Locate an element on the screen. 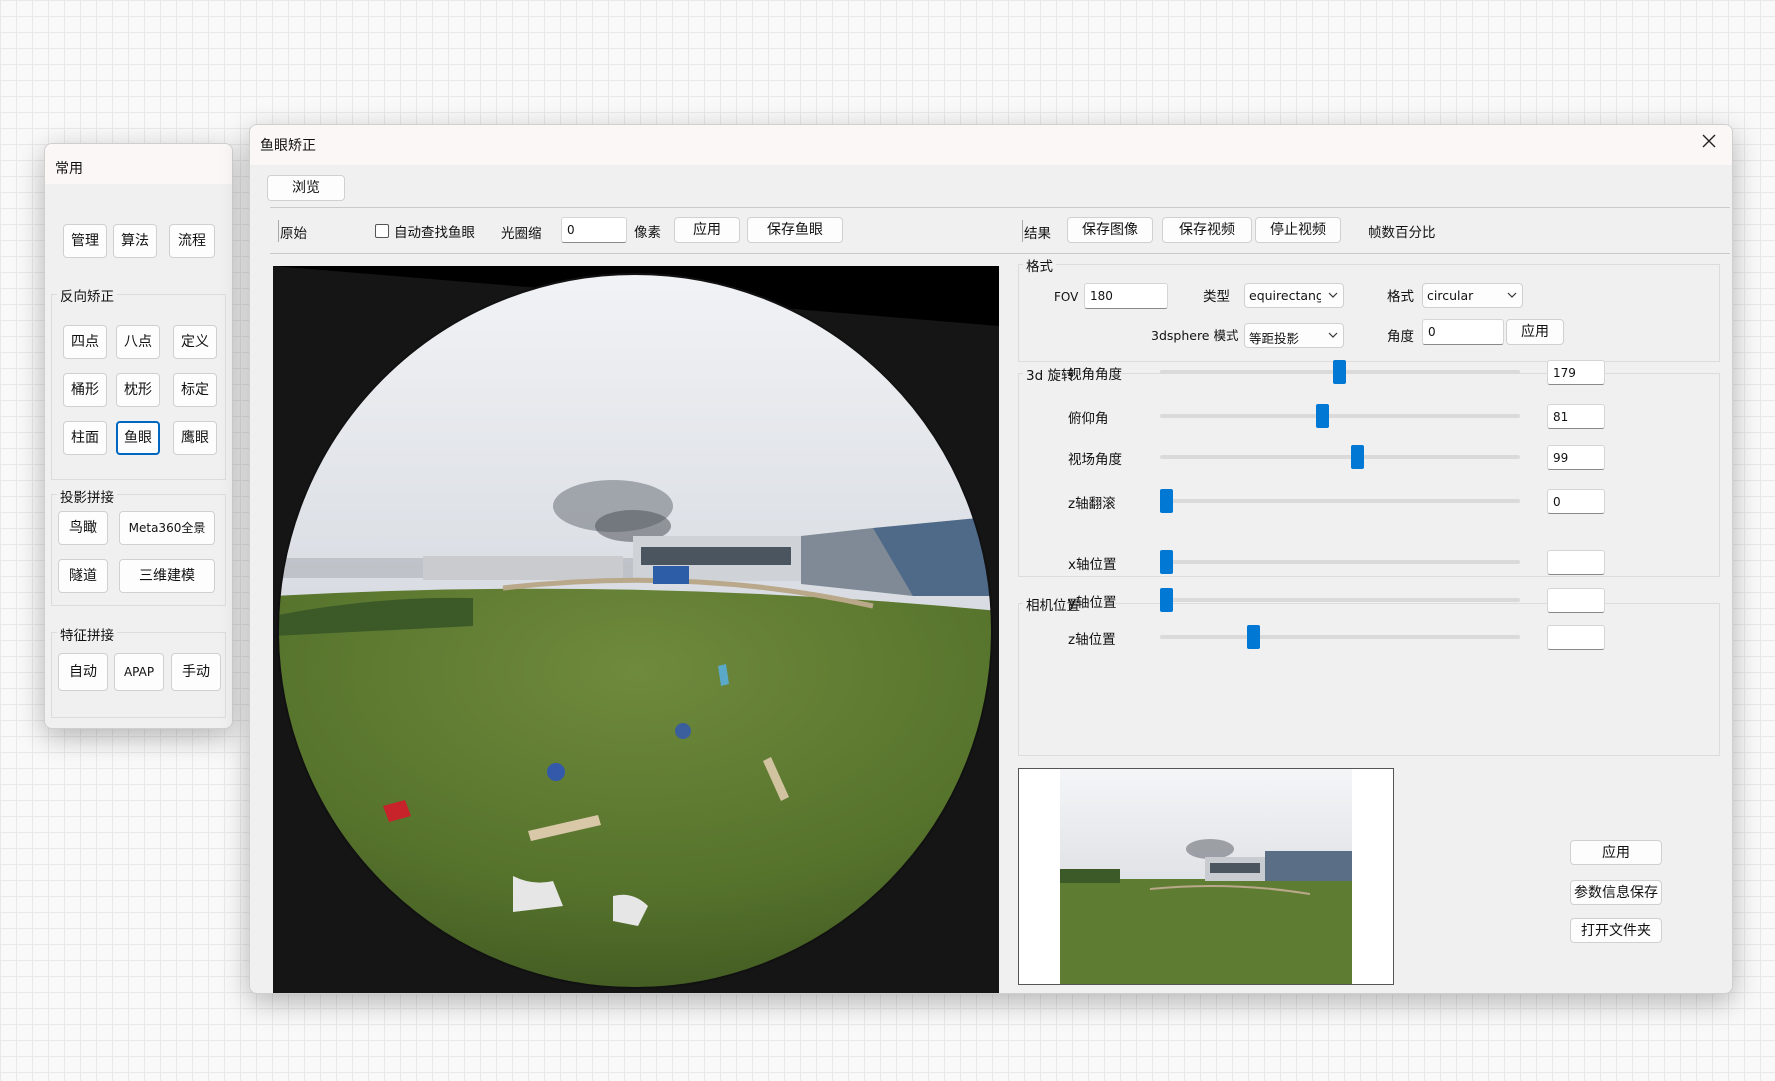  result-preview-view is located at coordinates (1206, 876).